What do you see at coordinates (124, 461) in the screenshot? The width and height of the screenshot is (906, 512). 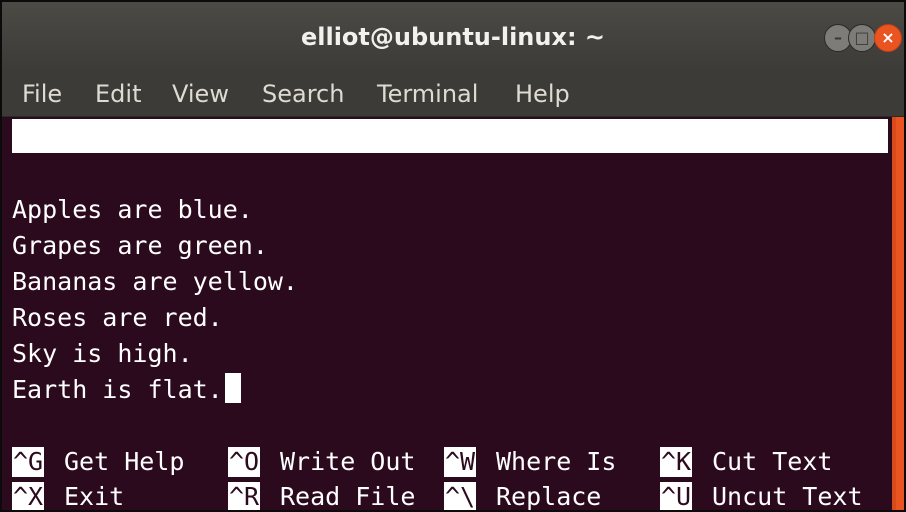 I see `shortcut-get-help: Get Help` at bounding box center [124, 461].